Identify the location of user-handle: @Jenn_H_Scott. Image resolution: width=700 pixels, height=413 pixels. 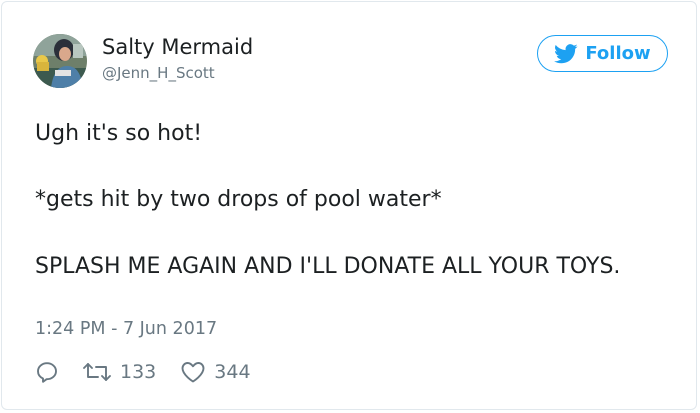
(158, 73).